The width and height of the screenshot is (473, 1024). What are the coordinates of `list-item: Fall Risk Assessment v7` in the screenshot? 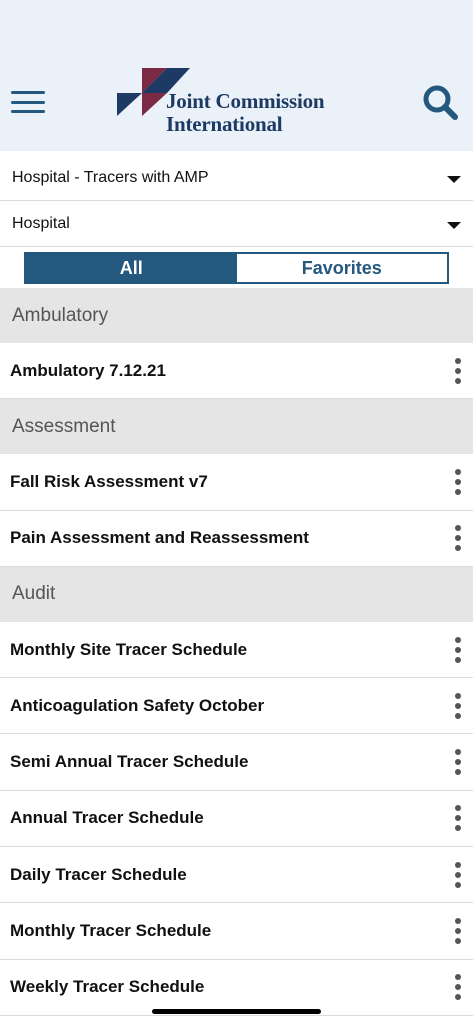 It's located at (236, 482).